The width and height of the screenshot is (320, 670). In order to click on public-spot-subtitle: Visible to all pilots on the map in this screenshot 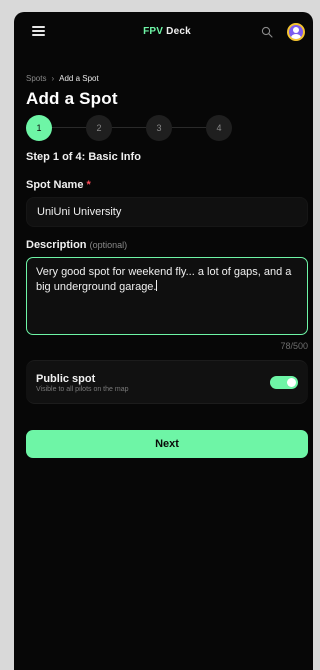, I will do `click(82, 389)`.